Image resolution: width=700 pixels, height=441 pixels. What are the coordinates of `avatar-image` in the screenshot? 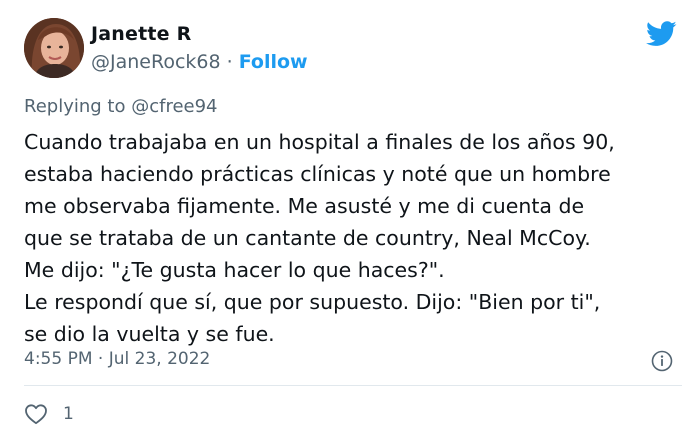 It's located at (54, 48).